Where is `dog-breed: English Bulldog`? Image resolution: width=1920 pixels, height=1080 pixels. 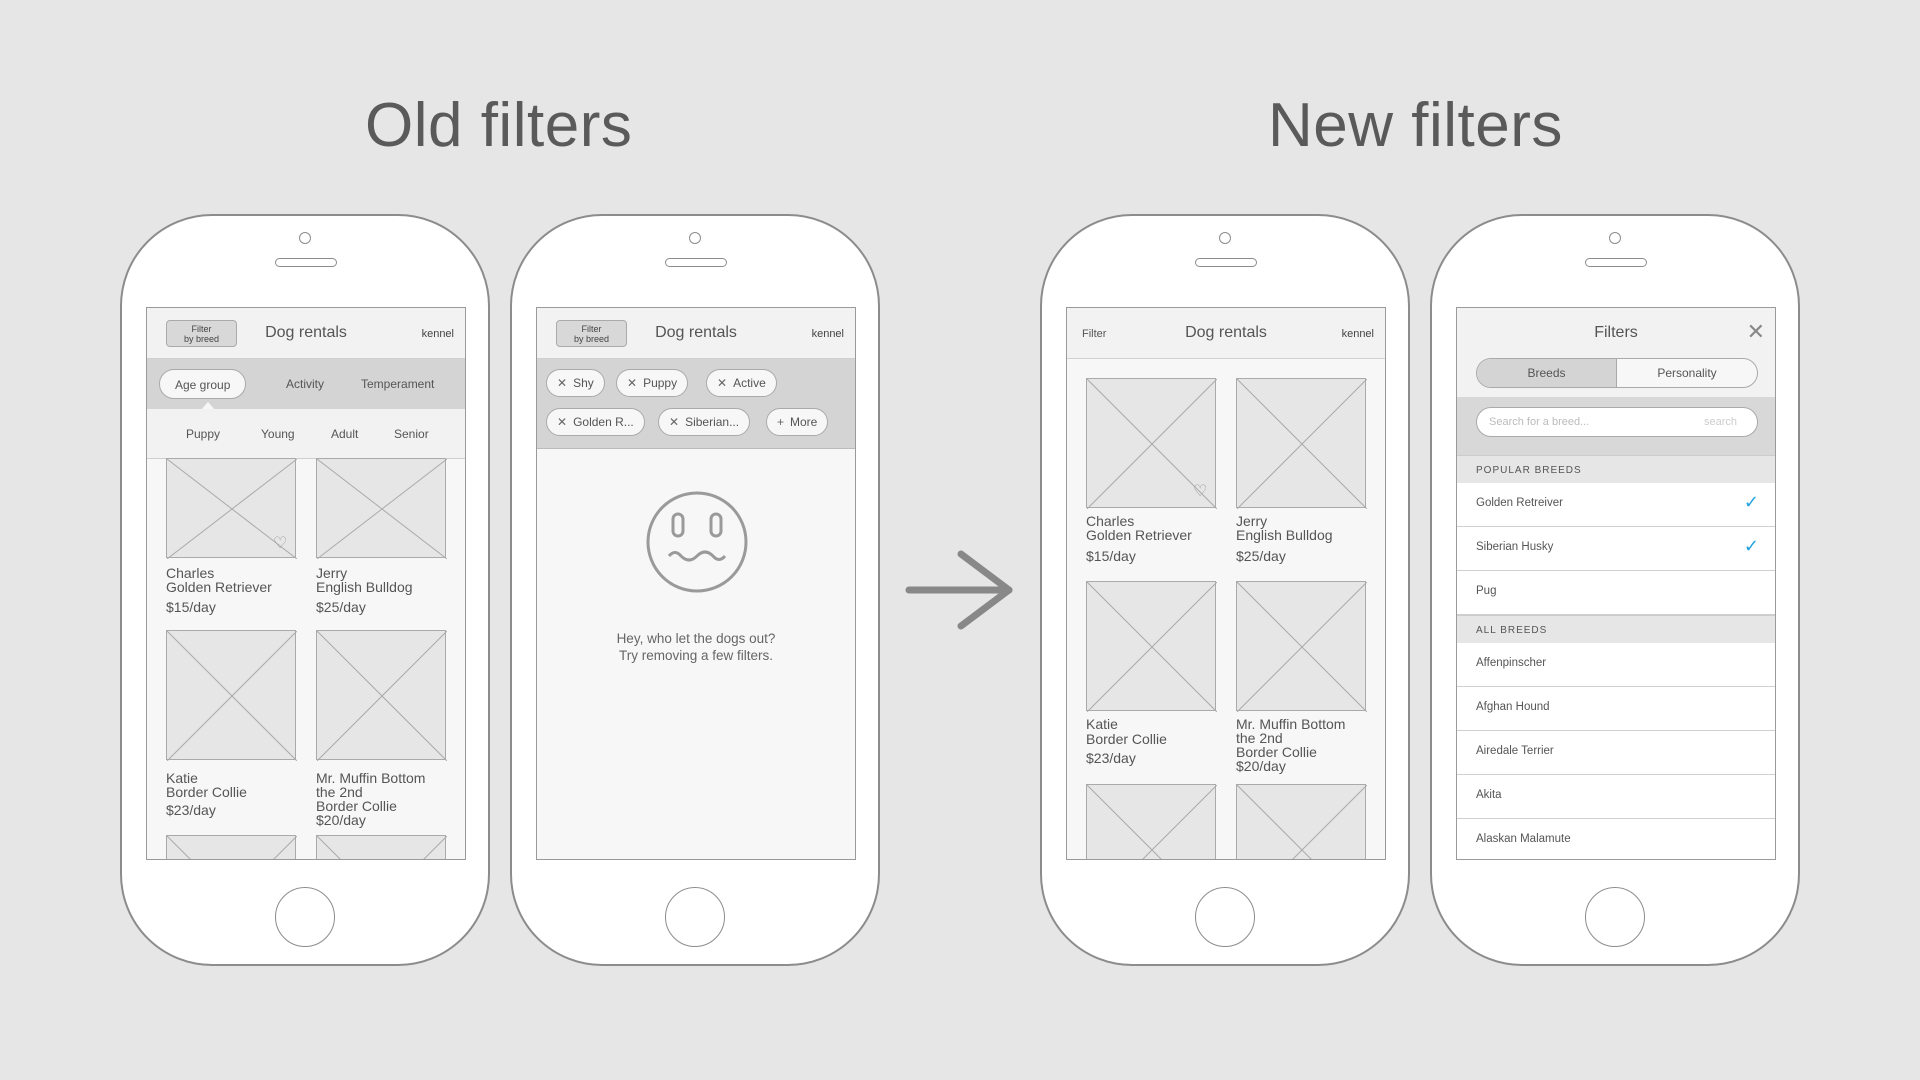 dog-breed: English Bulldog is located at coordinates (1284, 535).